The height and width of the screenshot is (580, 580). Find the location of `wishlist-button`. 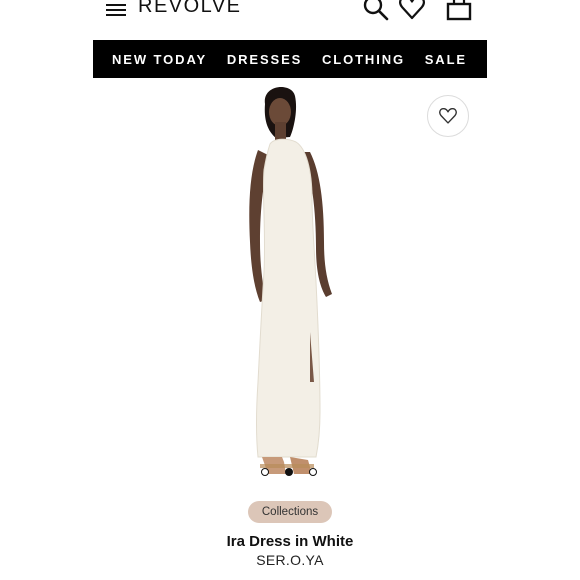

wishlist-button is located at coordinates (448, 116).